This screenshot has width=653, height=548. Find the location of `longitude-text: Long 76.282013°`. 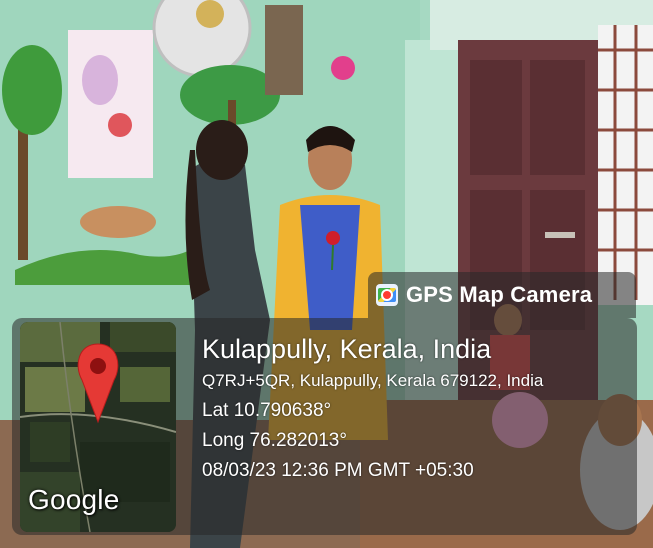

longitude-text: Long 76.282013° is located at coordinates (274, 440).